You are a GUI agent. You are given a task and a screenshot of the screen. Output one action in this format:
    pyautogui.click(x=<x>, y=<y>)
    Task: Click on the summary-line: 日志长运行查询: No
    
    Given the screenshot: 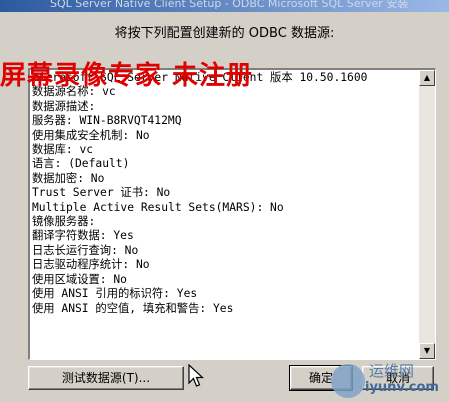 What is the action you would take?
    pyautogui.click(x=85, y=250)
    